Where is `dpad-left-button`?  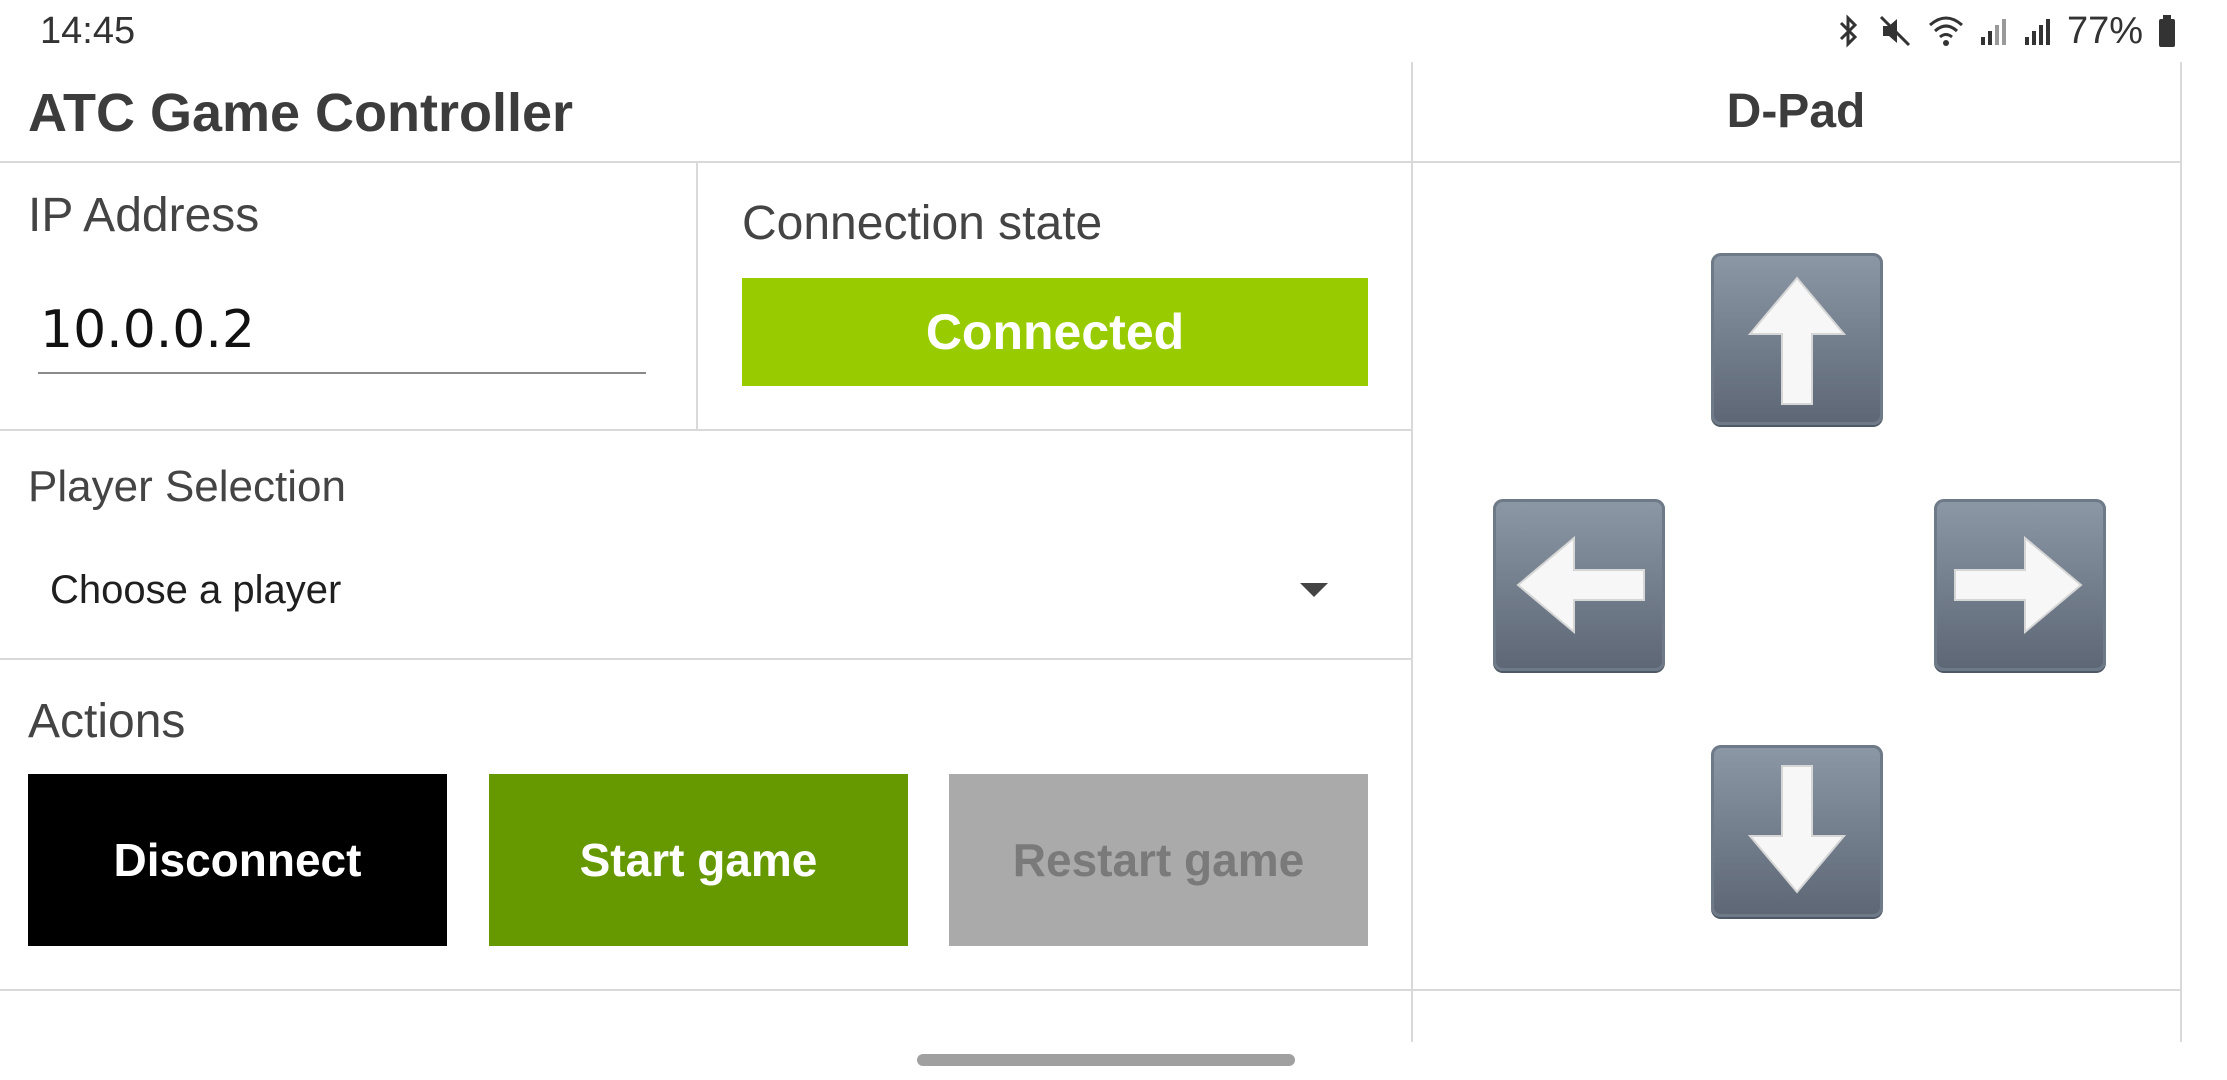 dpad-left-button is located at coordinates (1579, 585).